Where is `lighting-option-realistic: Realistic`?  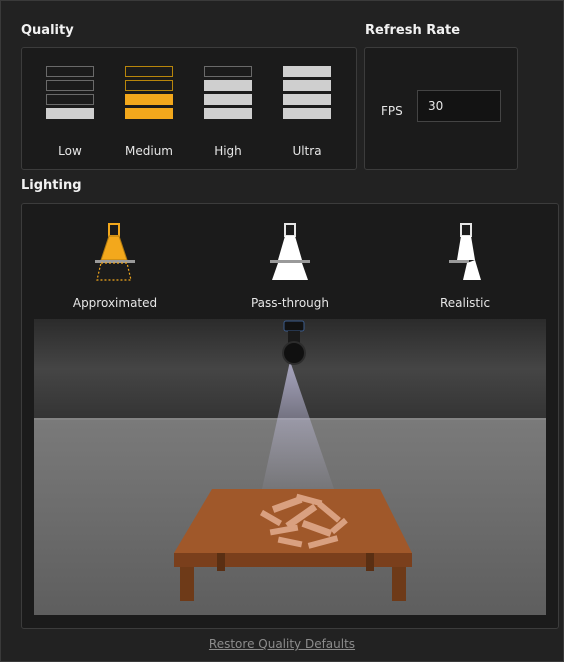 lighting-option-realistic: Realistic is located at coordinates (465, 266).